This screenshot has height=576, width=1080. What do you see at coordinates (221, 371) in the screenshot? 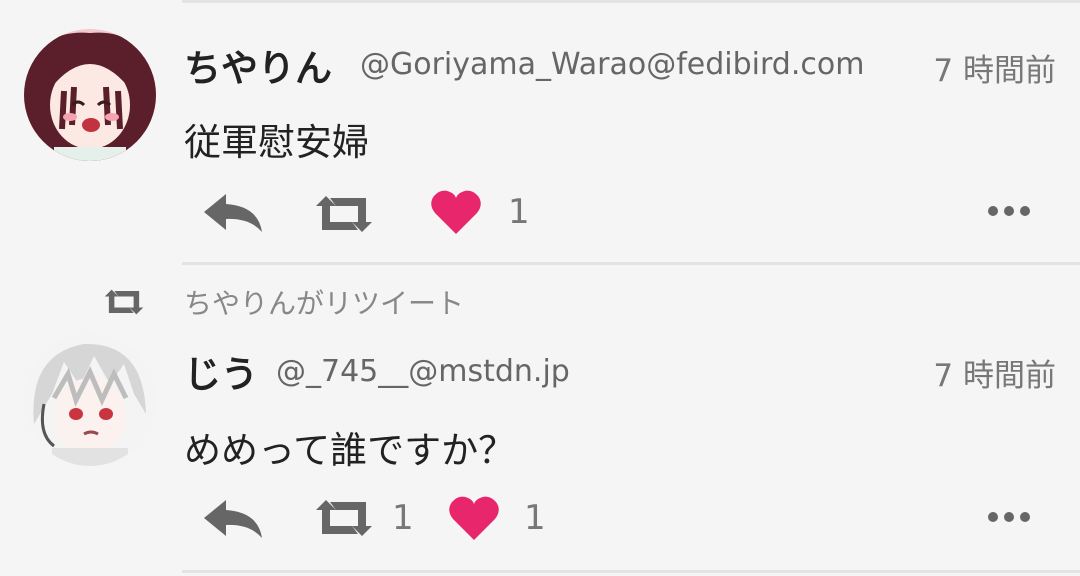
I see `display-name: じう` at bounding box center [221, 371].